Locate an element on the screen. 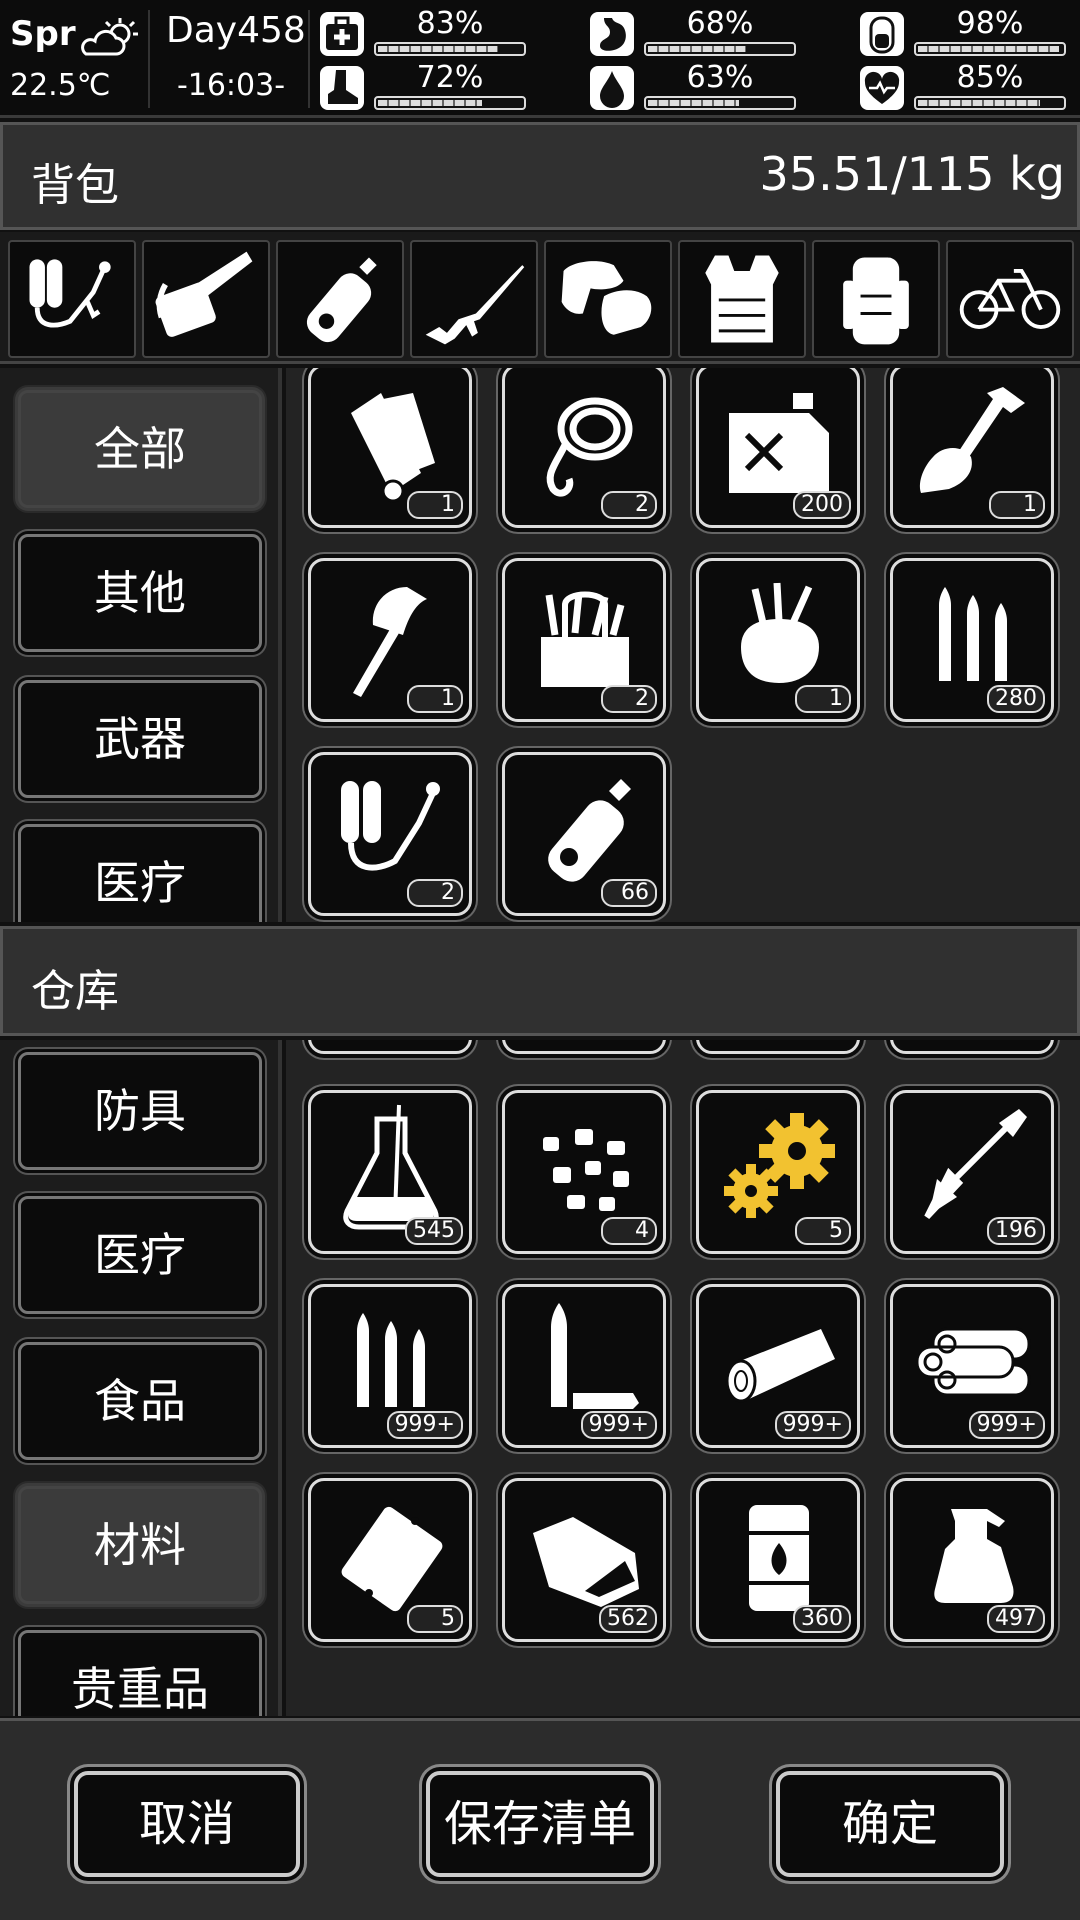  item-count: 497 is located at coordinates (1016, 1619).